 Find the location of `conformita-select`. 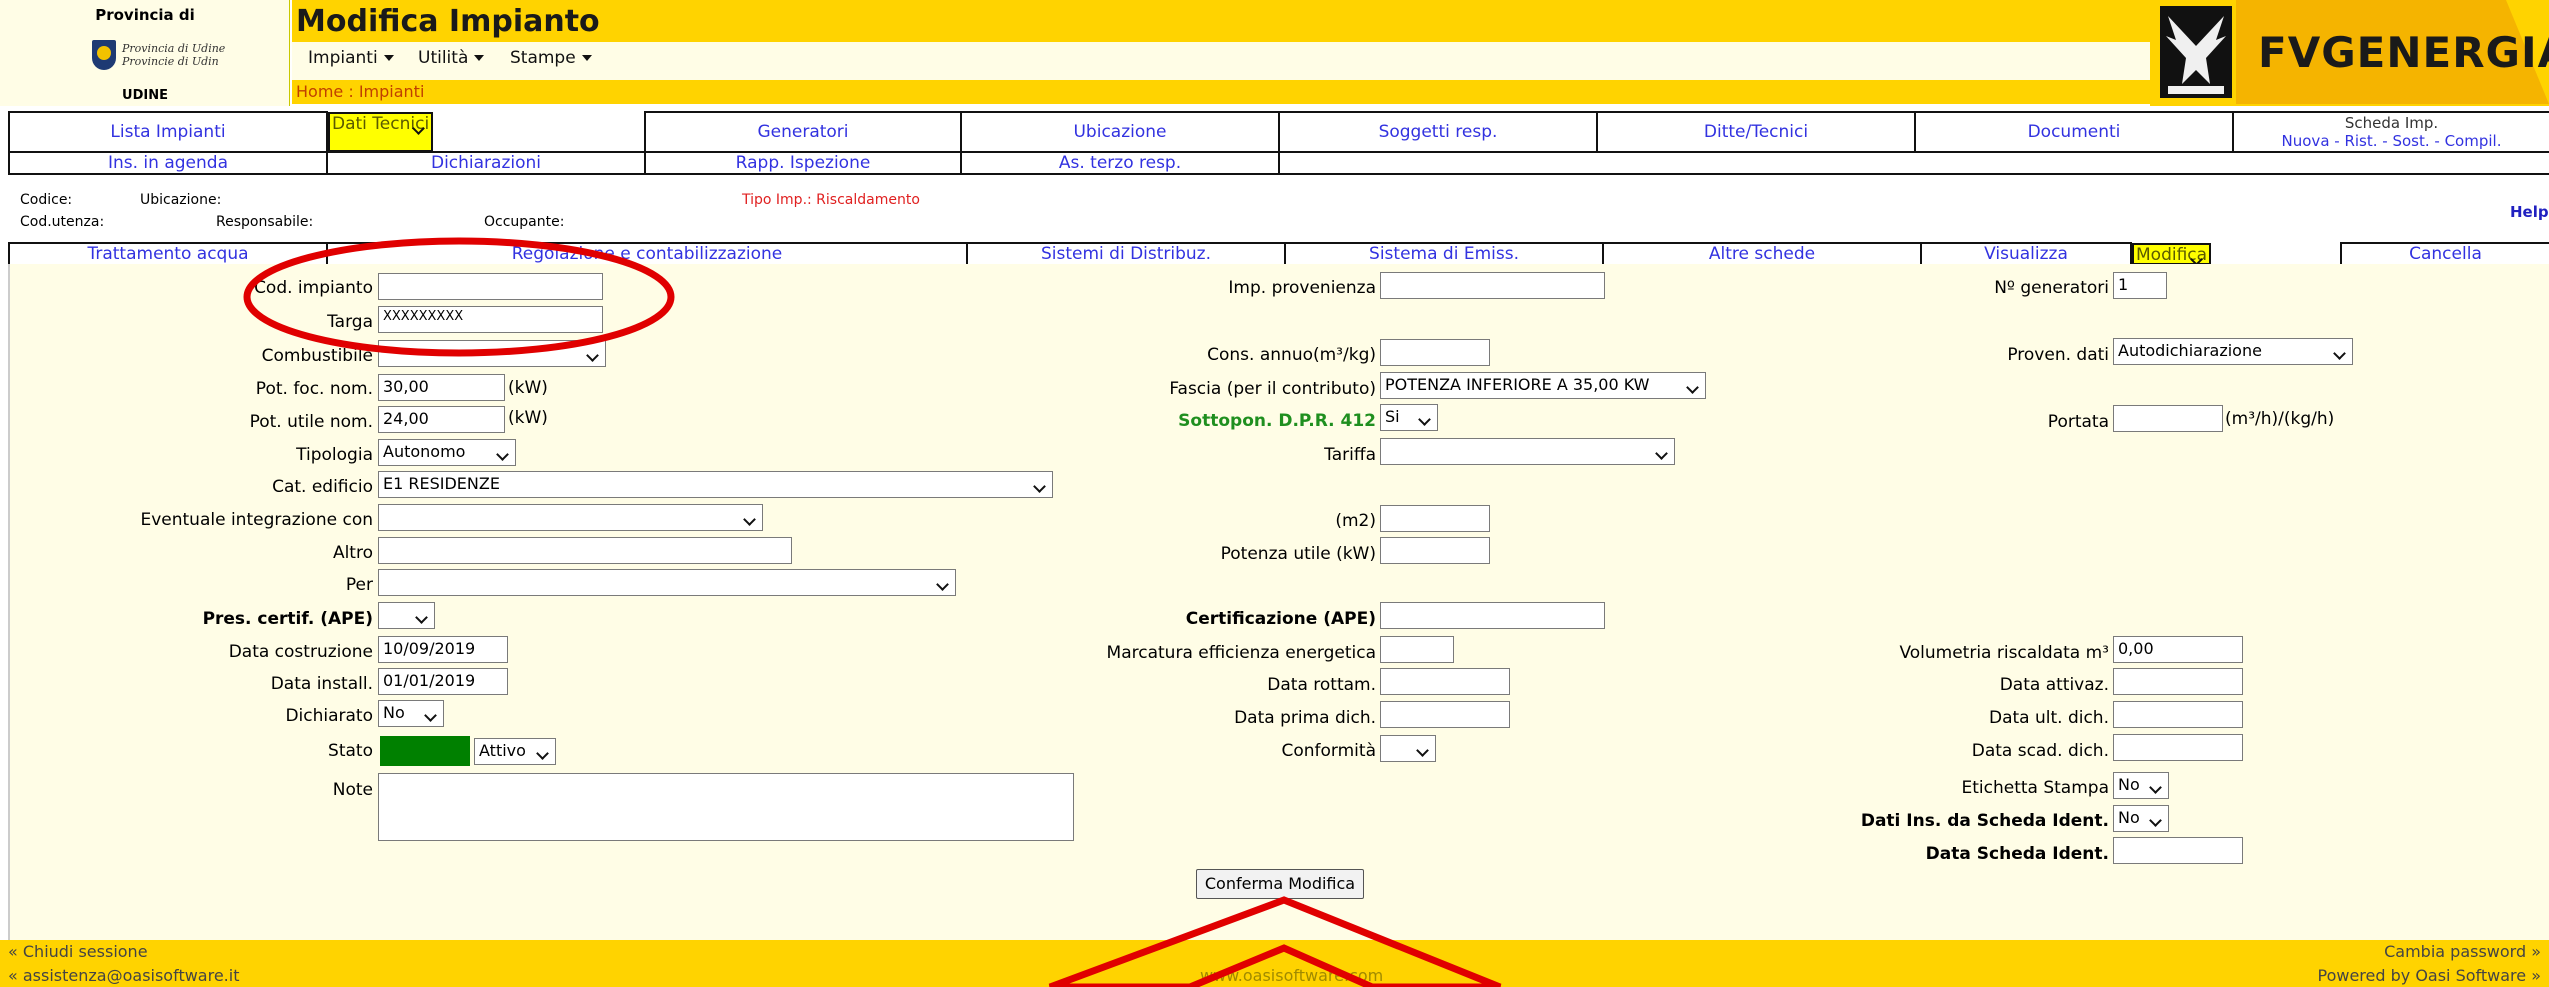

conformita-select is located at coordinates (1408, 748).